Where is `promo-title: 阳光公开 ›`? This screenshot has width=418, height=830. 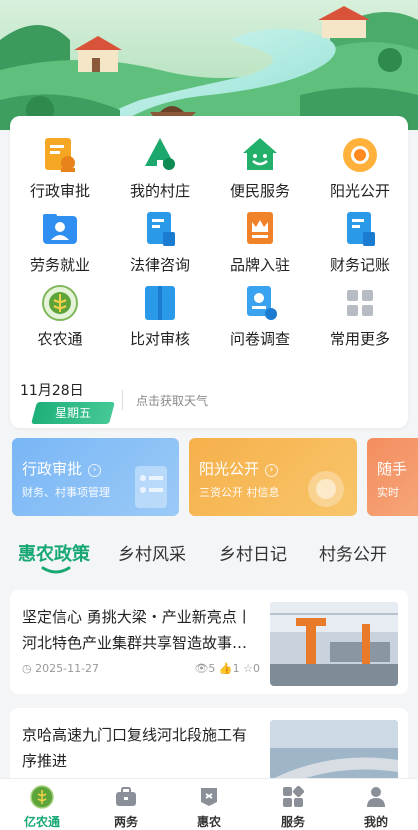
promo-title: 阳光公开 › is located at coordinates (239, 468).